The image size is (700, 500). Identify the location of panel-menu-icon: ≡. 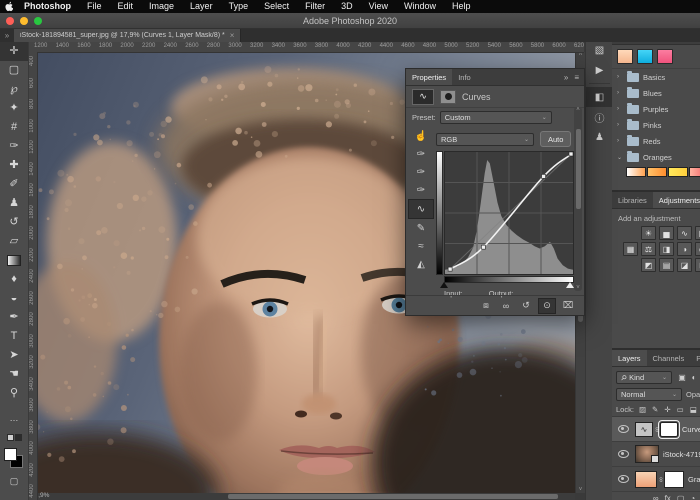
(576, 77).